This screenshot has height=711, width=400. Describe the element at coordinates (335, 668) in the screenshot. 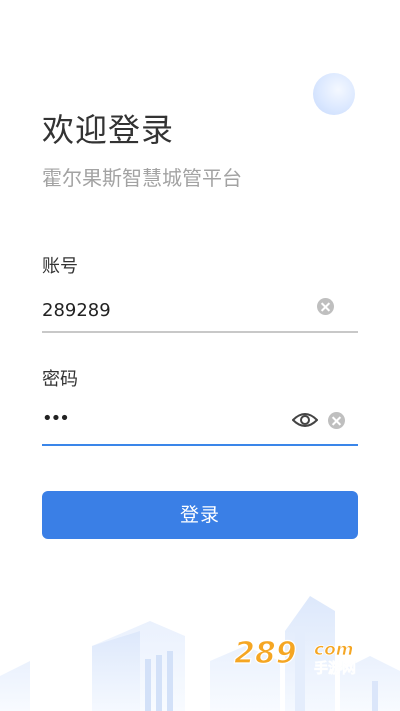

I see `svg-text: 手游网` at that location.